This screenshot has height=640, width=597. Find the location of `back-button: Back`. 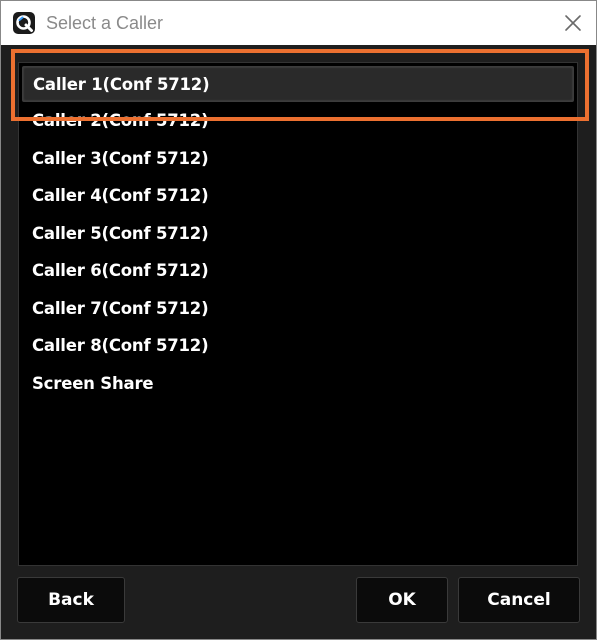

back-button: Back is located at coordinates (71, 600).